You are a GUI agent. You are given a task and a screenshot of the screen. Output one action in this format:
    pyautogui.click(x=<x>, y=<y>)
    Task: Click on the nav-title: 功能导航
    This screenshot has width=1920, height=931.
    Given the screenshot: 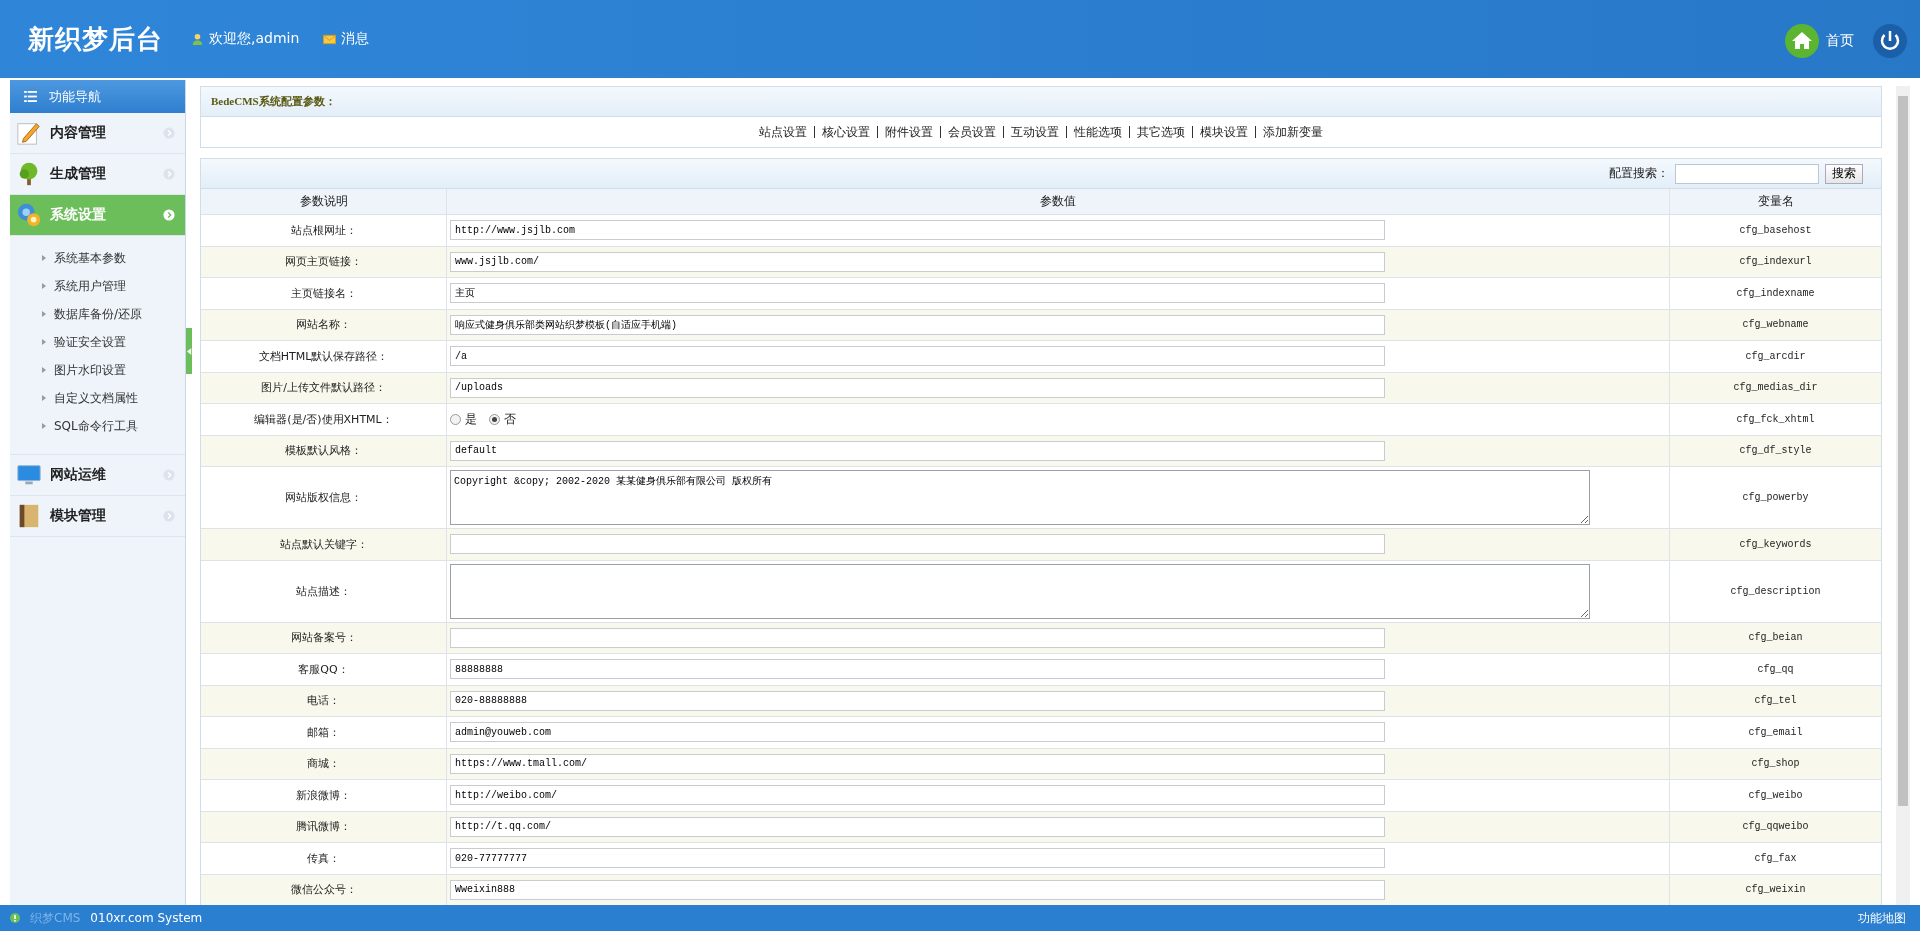 What is the action you would take?
    pyautogui.click(x=75, y=96)
    